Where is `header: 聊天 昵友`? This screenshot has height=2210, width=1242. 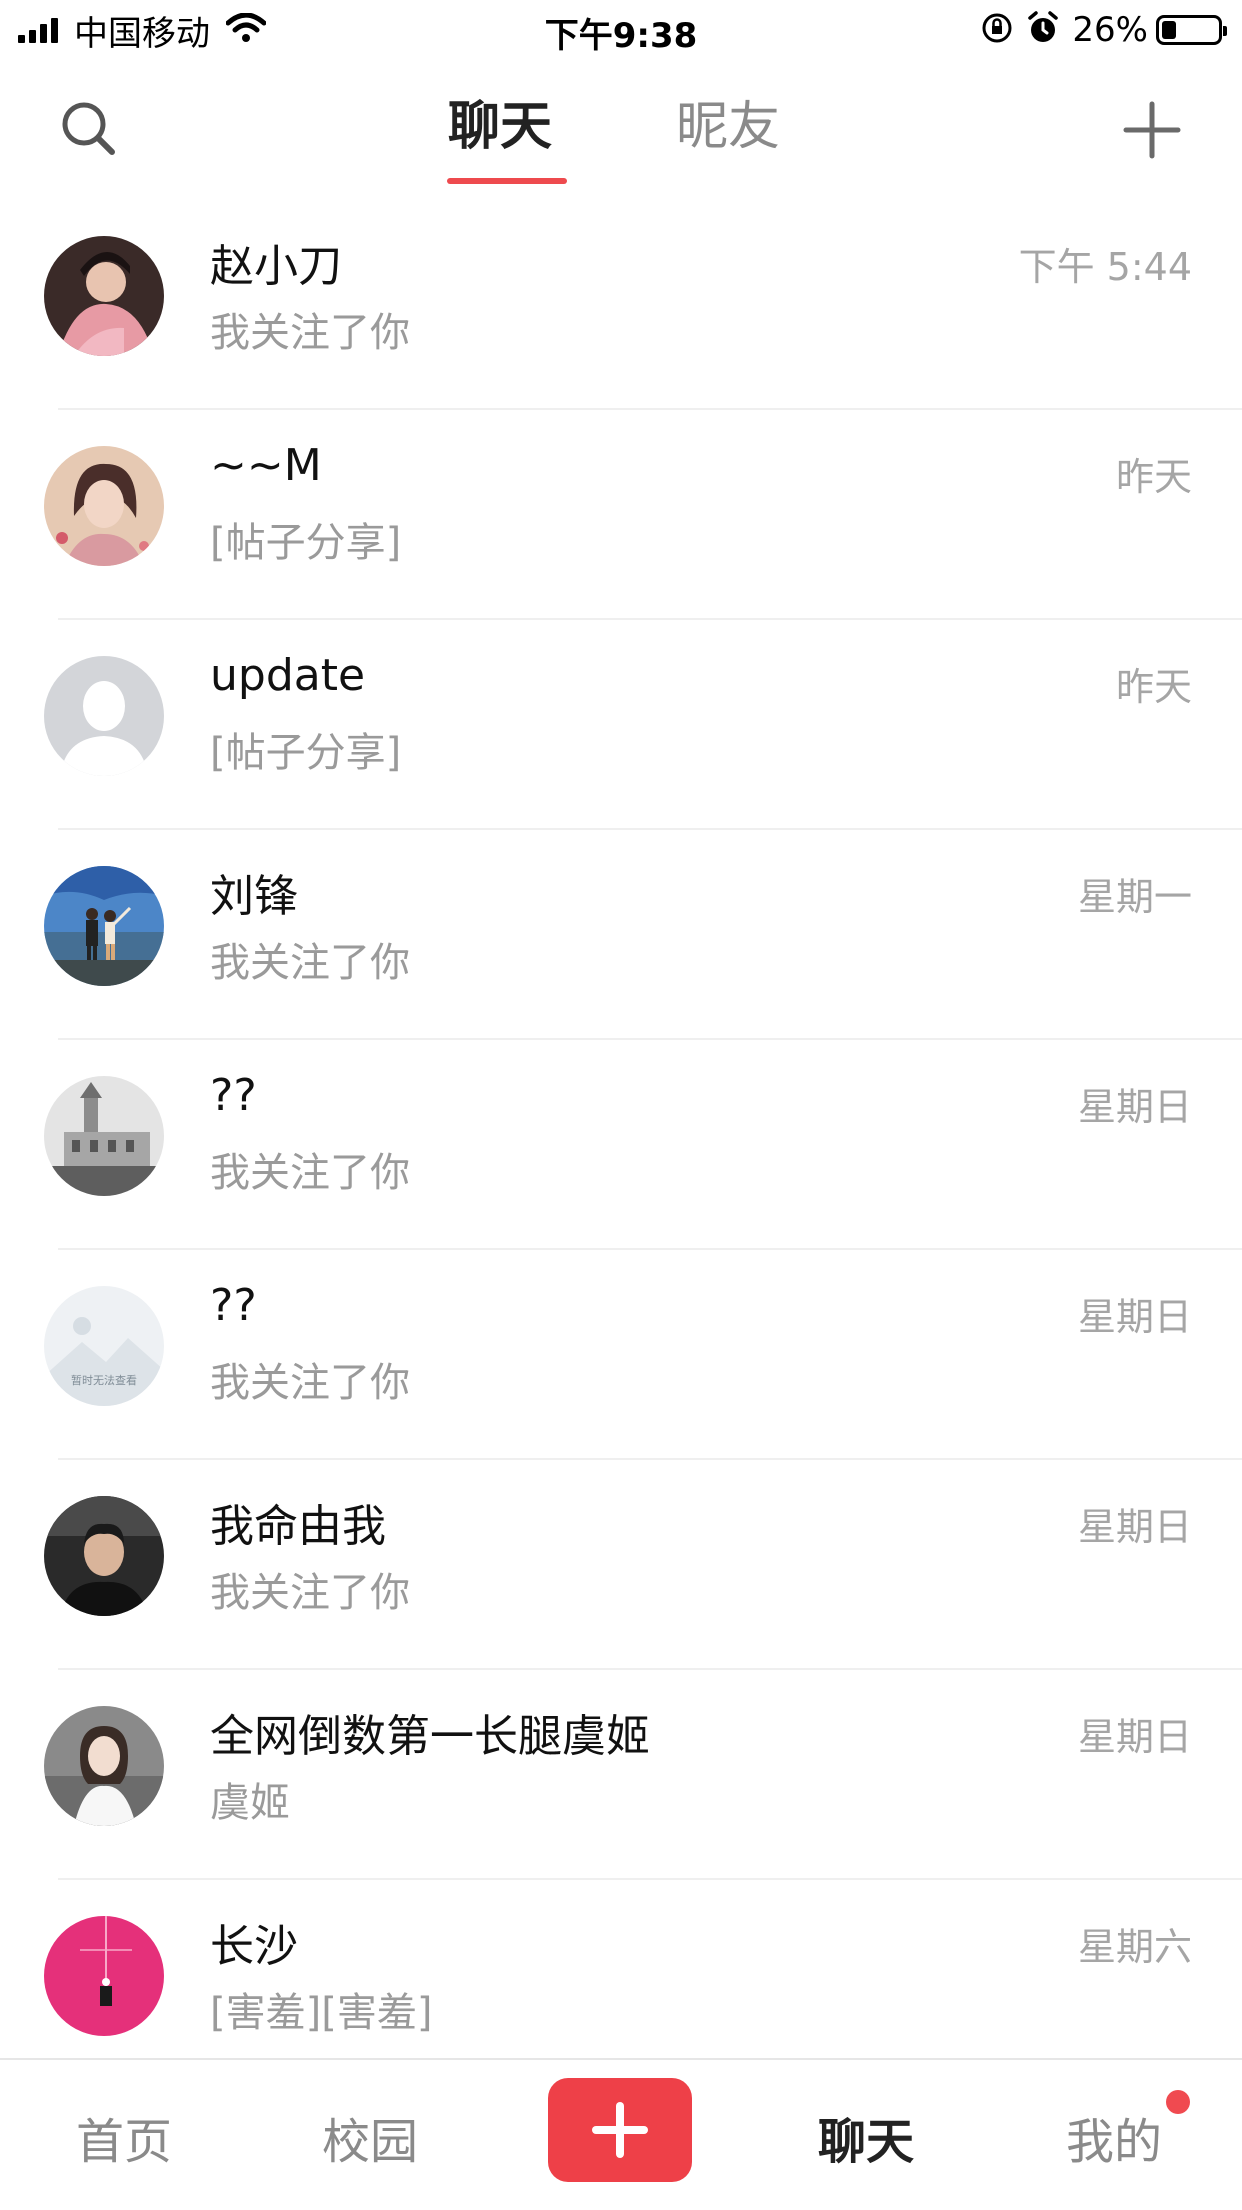
header: 聊天 昵友 is located at coordinates (621, 126).